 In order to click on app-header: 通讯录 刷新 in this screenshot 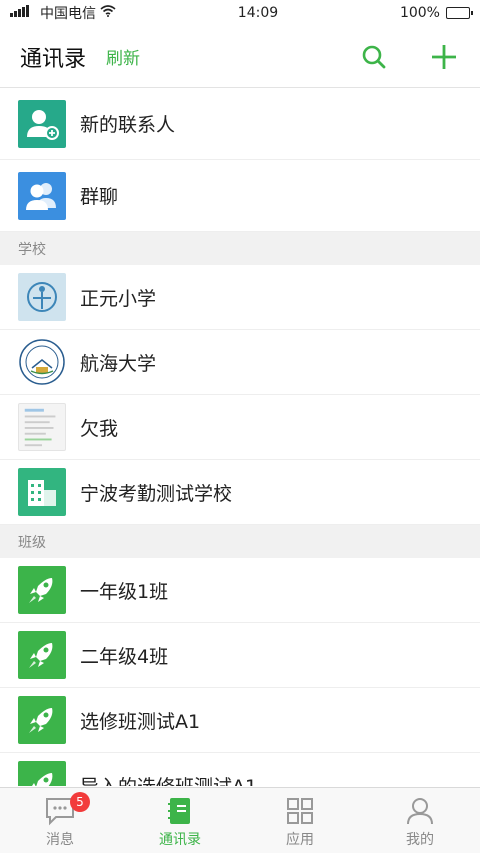, I will do `click(240, 57)`.